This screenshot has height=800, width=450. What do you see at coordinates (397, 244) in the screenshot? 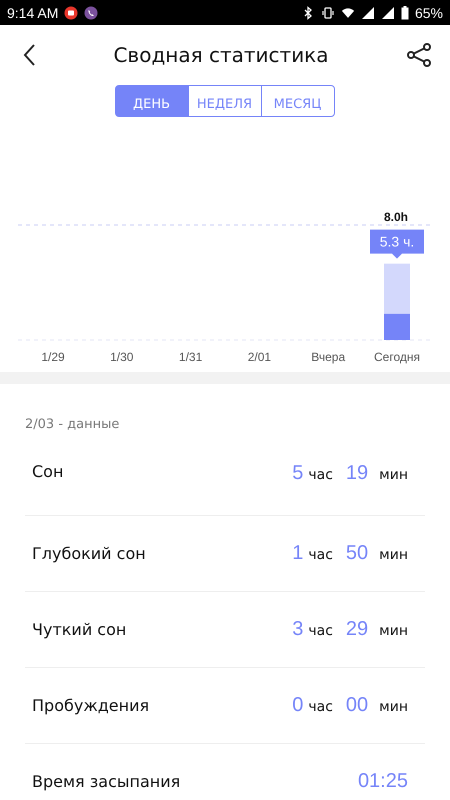
I see `value-tooltip: 5.3 ч.` at bounding box center [397, 244].